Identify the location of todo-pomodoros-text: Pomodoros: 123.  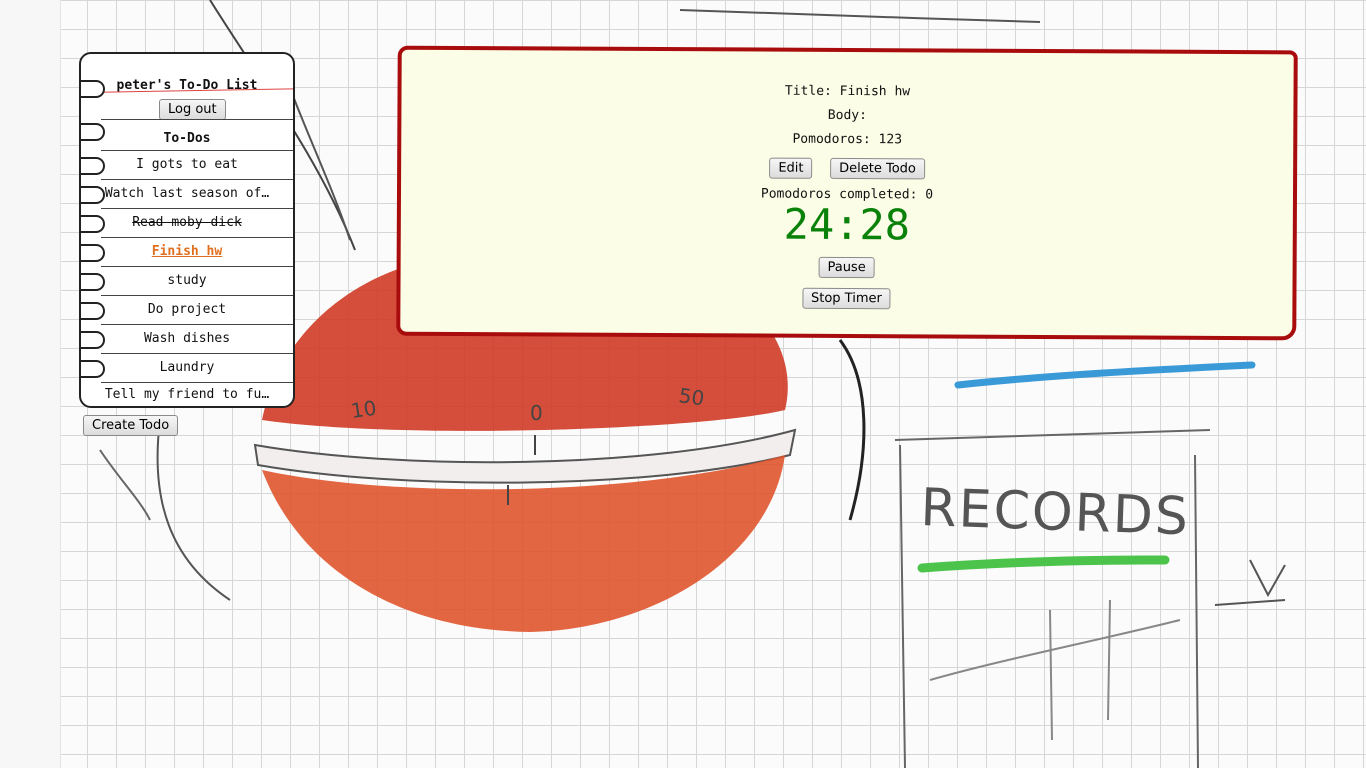
(847, 139).